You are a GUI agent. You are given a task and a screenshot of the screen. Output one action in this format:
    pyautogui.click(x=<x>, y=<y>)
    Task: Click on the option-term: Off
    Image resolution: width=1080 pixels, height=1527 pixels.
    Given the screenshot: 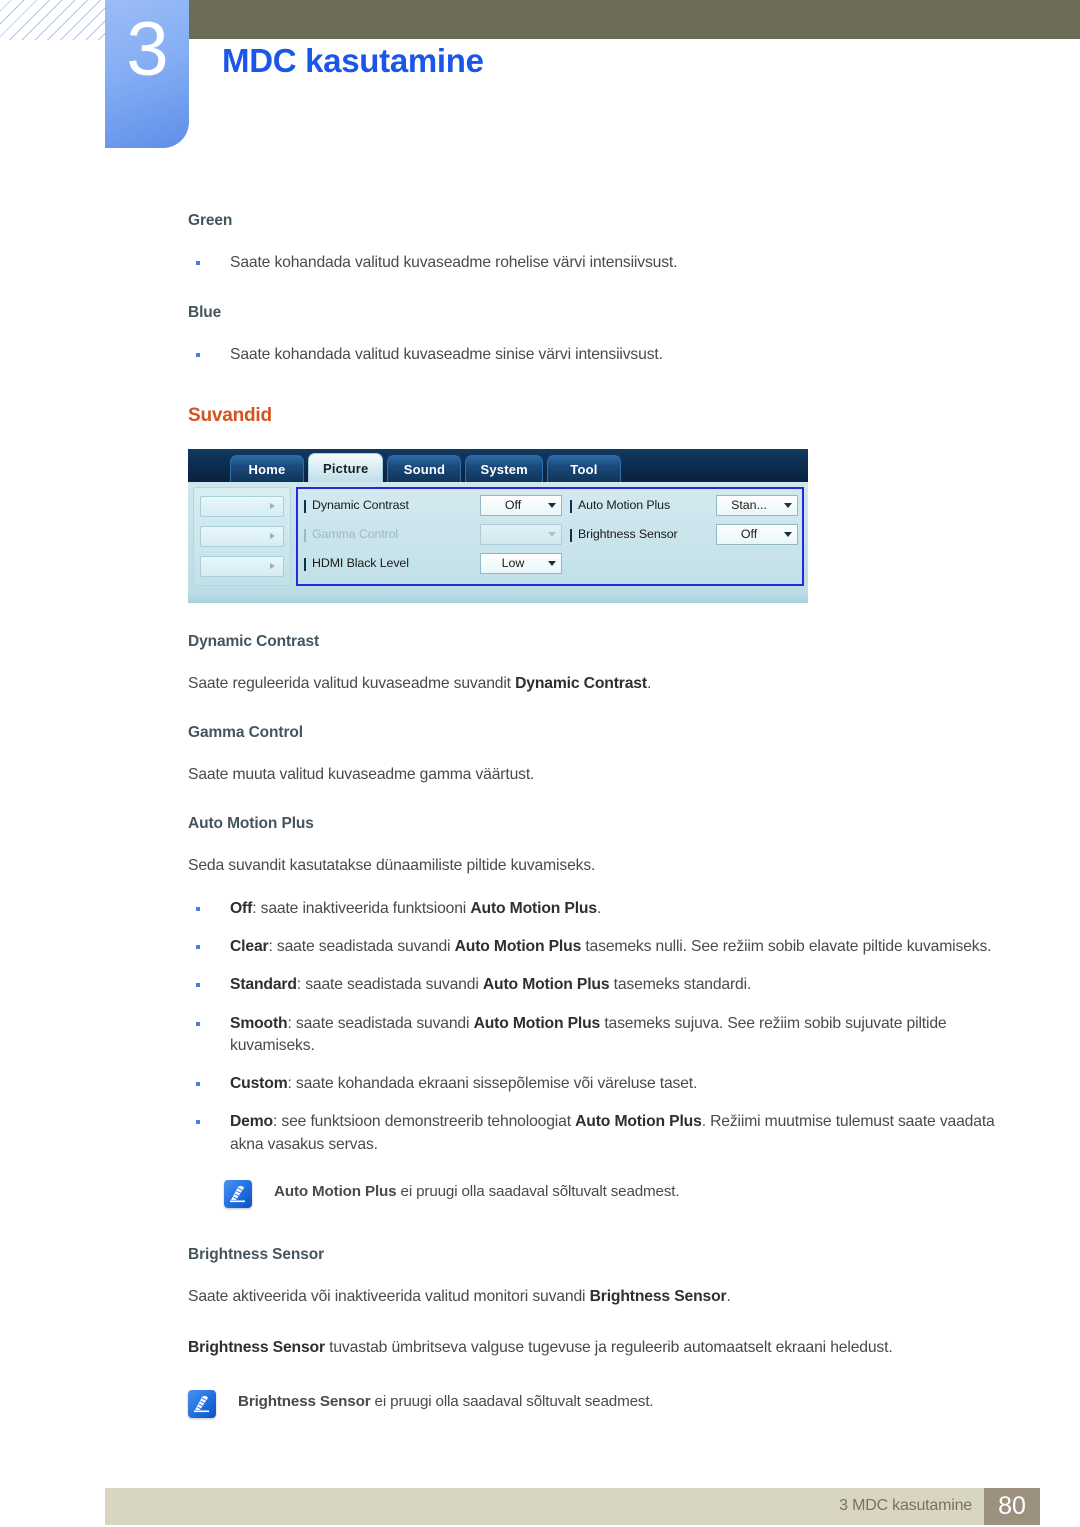 What is the action you would take?
    pyautogui.click(x=241, y=908)
    